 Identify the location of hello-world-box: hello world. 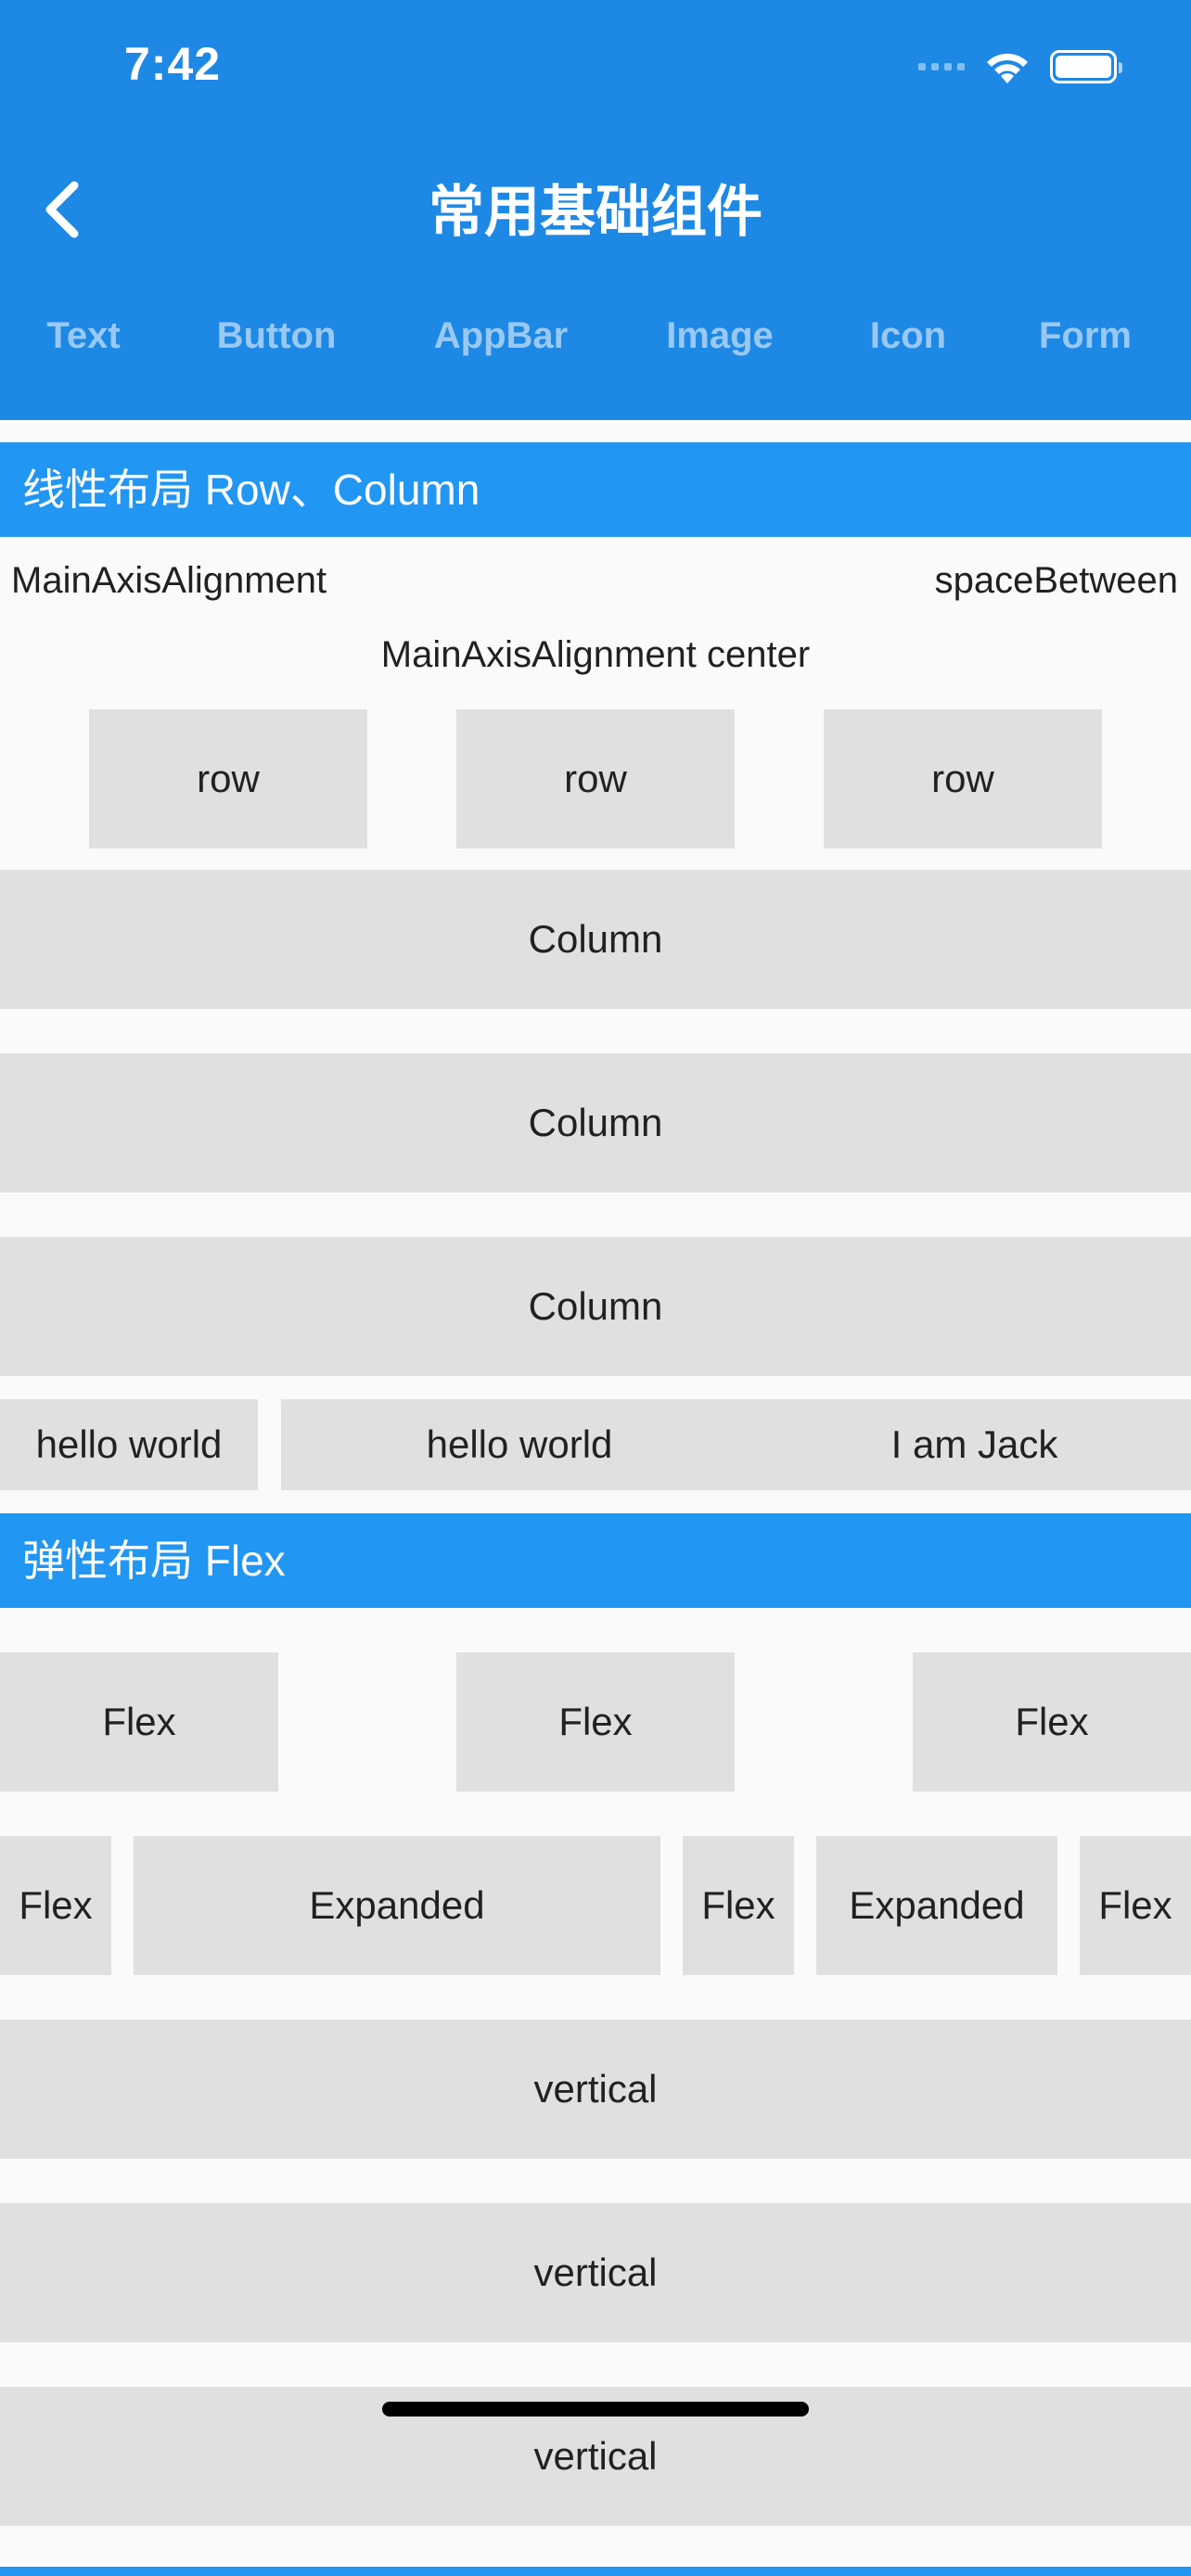
(129, 1444).